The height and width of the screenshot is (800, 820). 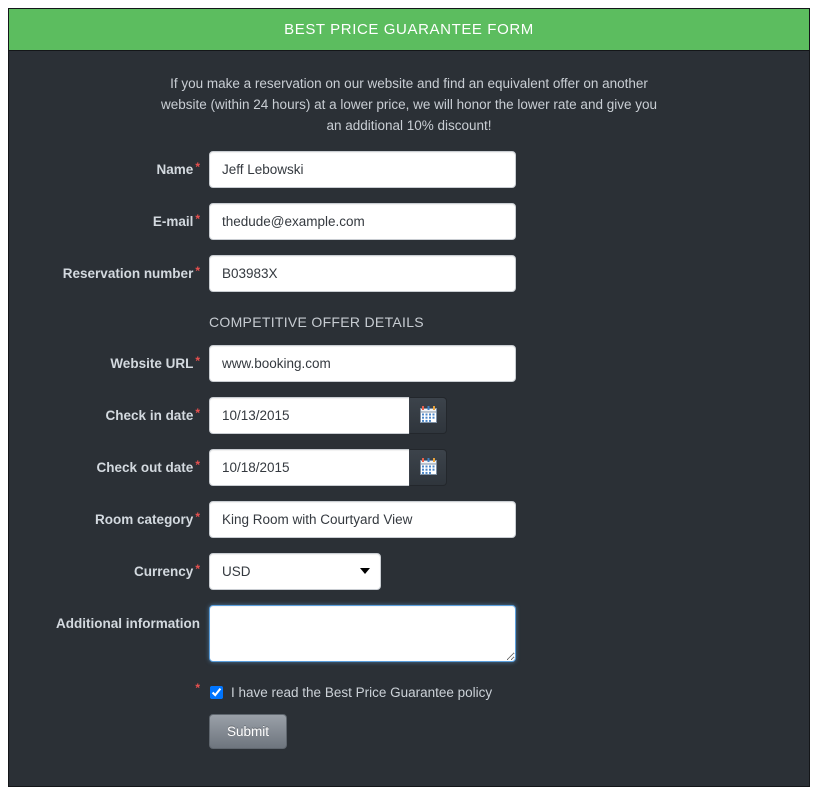 What do you see at coordinates (109, 566) in the screenshot?
I see `currency-label-cell: Currency *` at bounding box center [109, 566].